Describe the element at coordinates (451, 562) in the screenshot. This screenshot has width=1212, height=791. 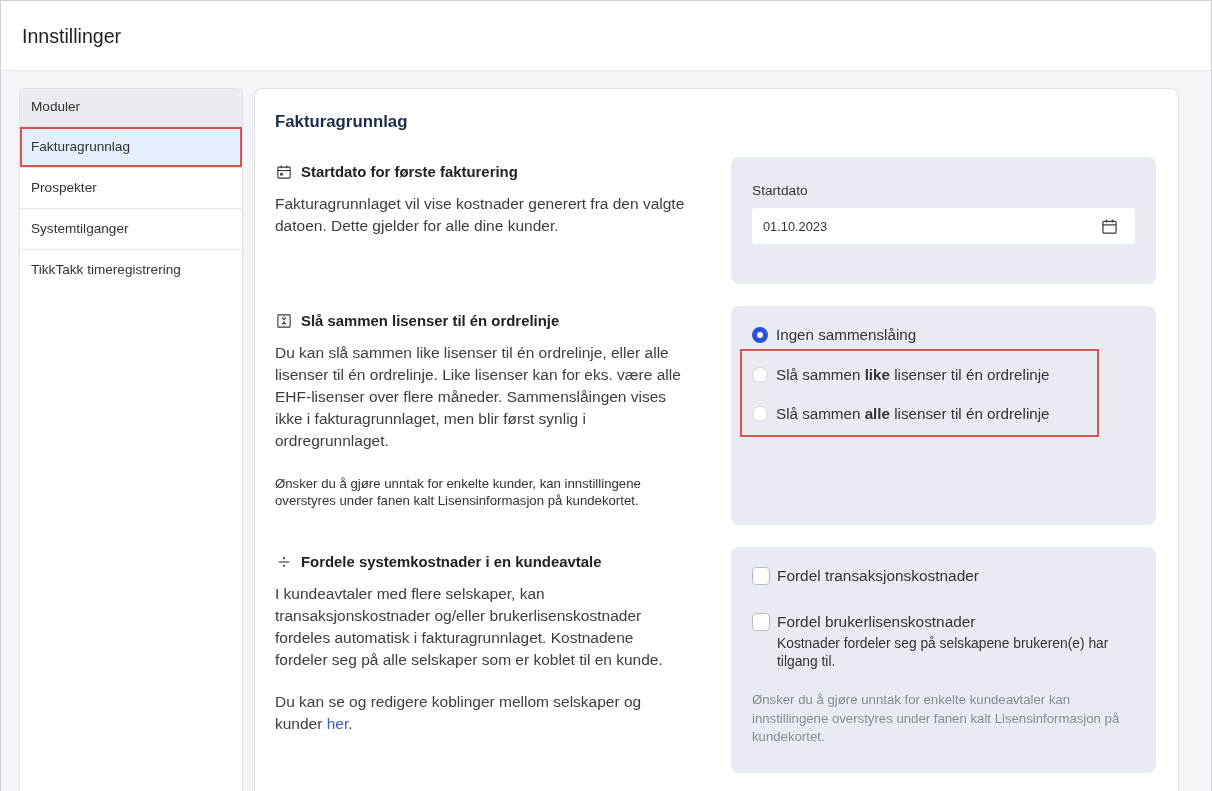
I see `setting-heading-text: Fordele systemkostnader i en kundeavtale` at that location.